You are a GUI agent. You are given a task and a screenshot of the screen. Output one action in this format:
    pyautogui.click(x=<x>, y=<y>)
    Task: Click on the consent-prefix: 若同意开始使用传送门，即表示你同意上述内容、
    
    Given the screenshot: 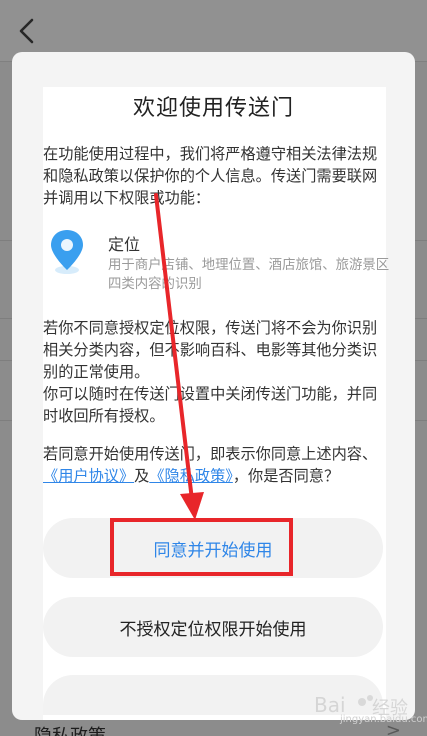 What is the action you would take?
    pyautogui.click(x=210, y=454)
    